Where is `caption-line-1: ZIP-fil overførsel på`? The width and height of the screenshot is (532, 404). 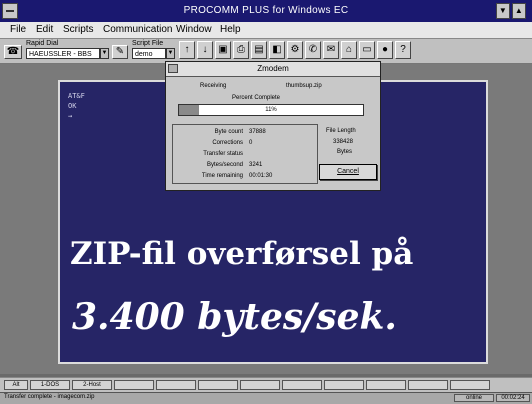
caption-line-1: ZIP-fil overførsel på is located at coordinates (242, 254).